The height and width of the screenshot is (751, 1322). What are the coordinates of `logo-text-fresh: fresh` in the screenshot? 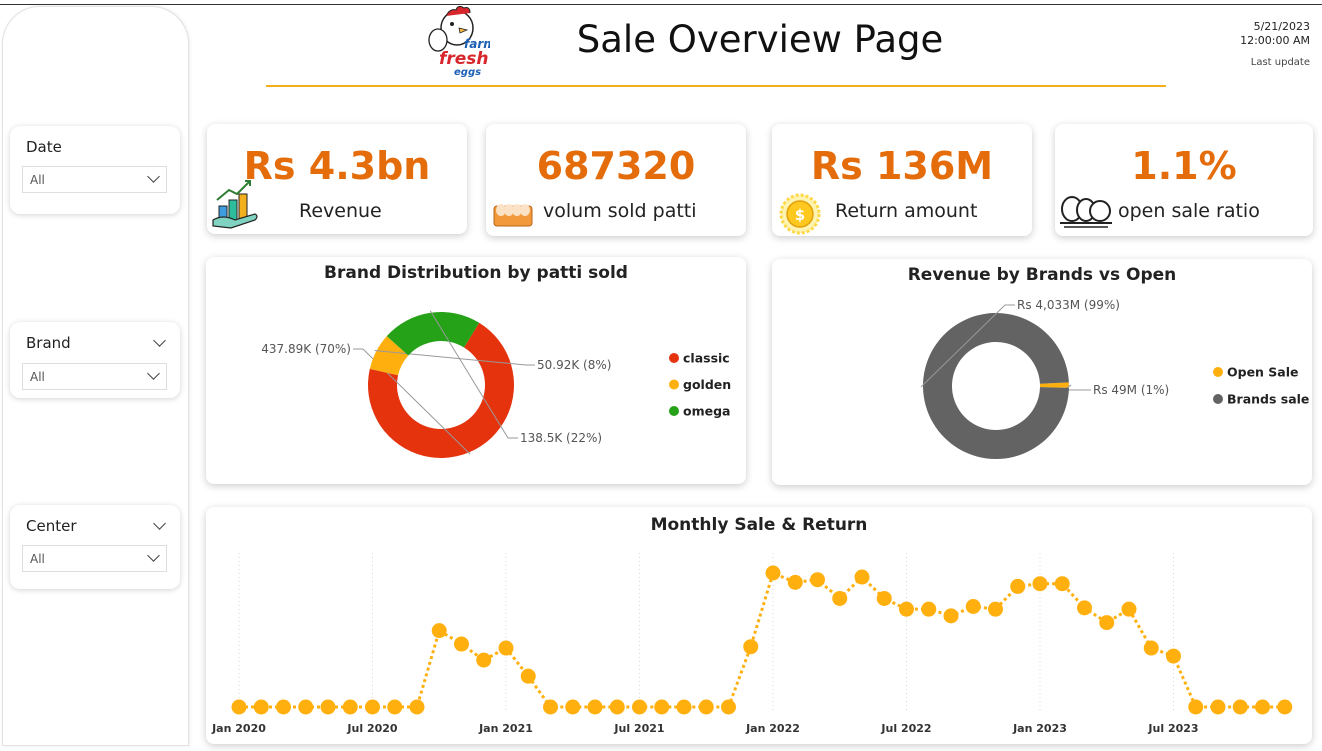 It's located at (464, 59).